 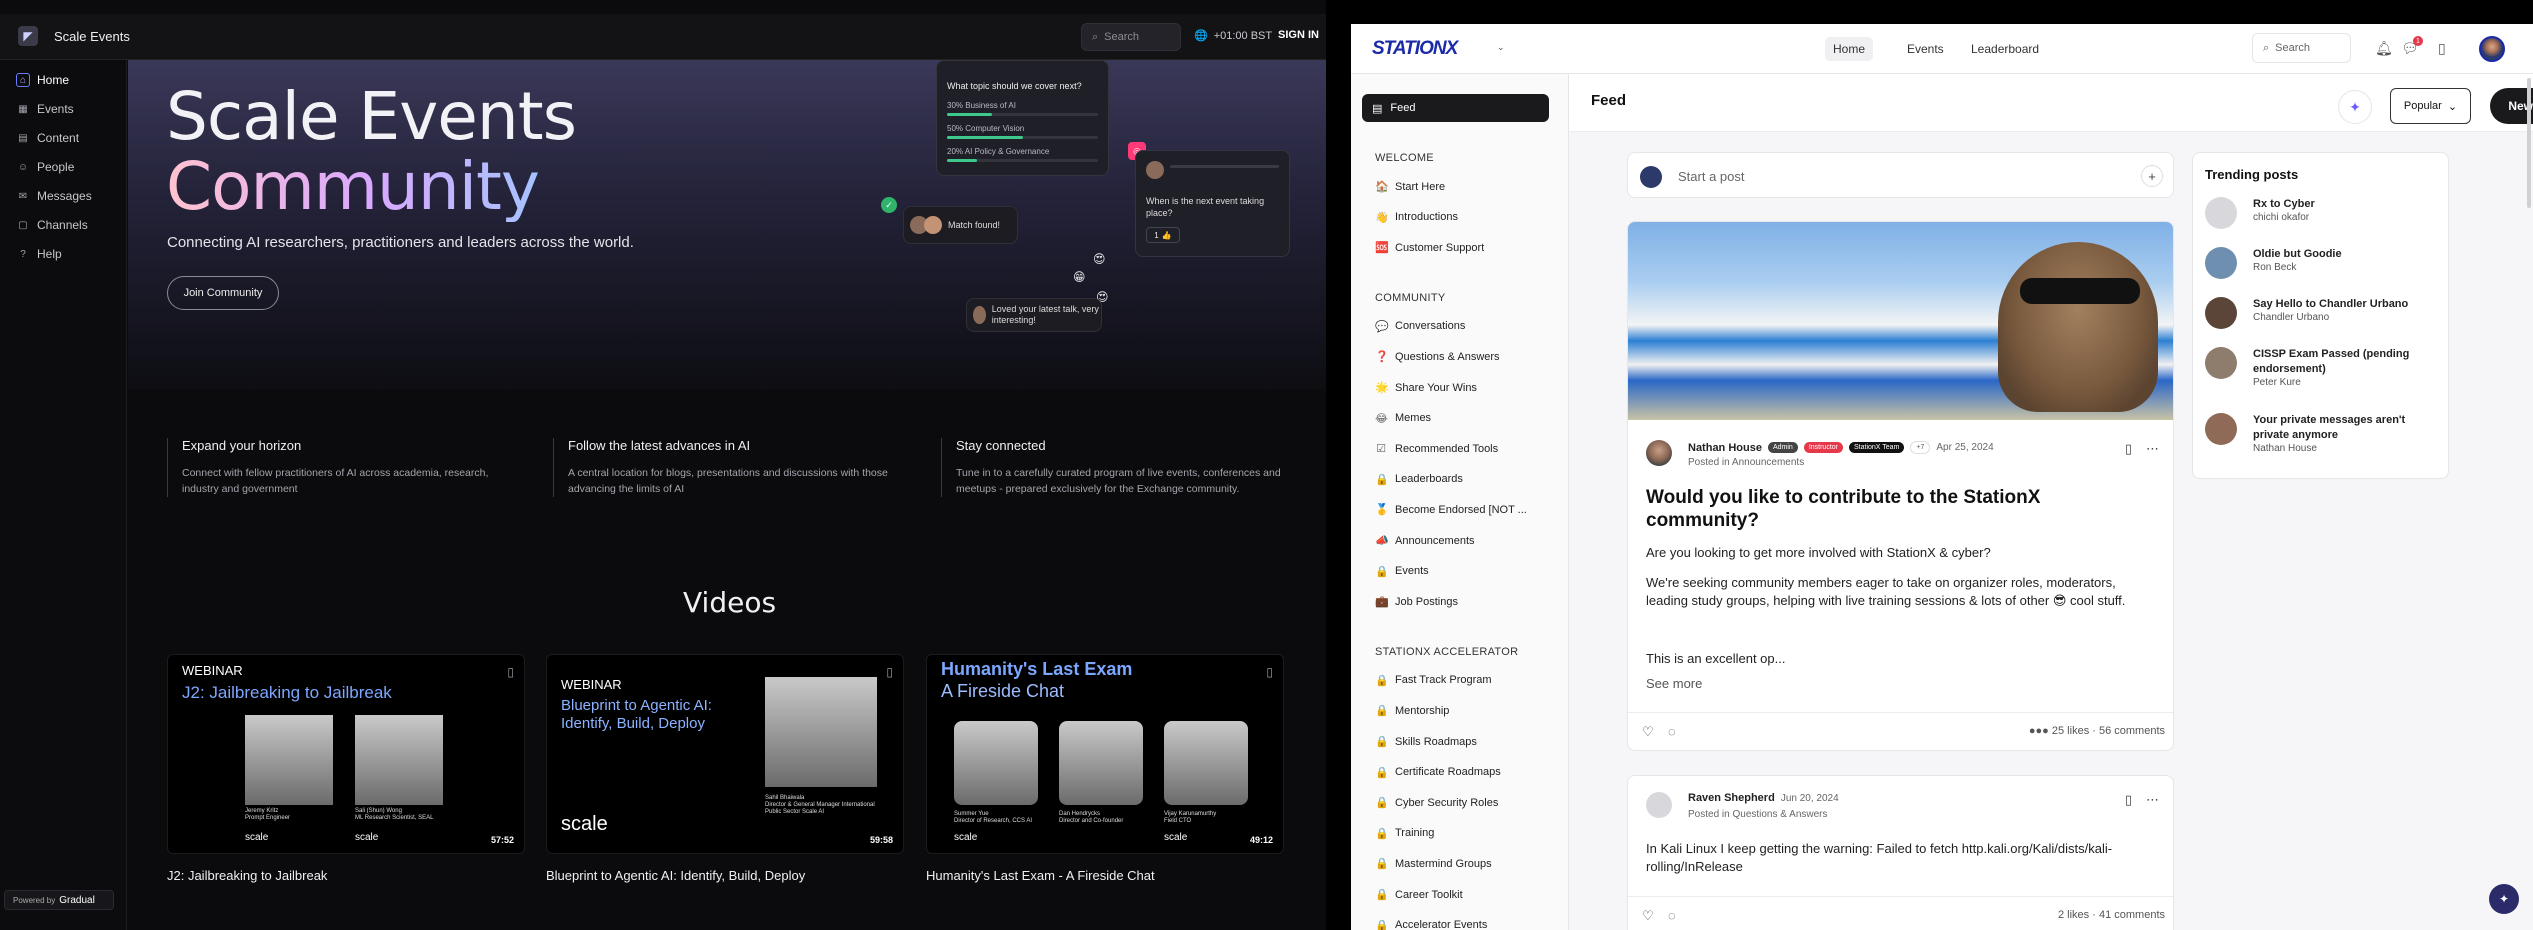 I want to click on scrollbar, so click(x=2529, y=143).